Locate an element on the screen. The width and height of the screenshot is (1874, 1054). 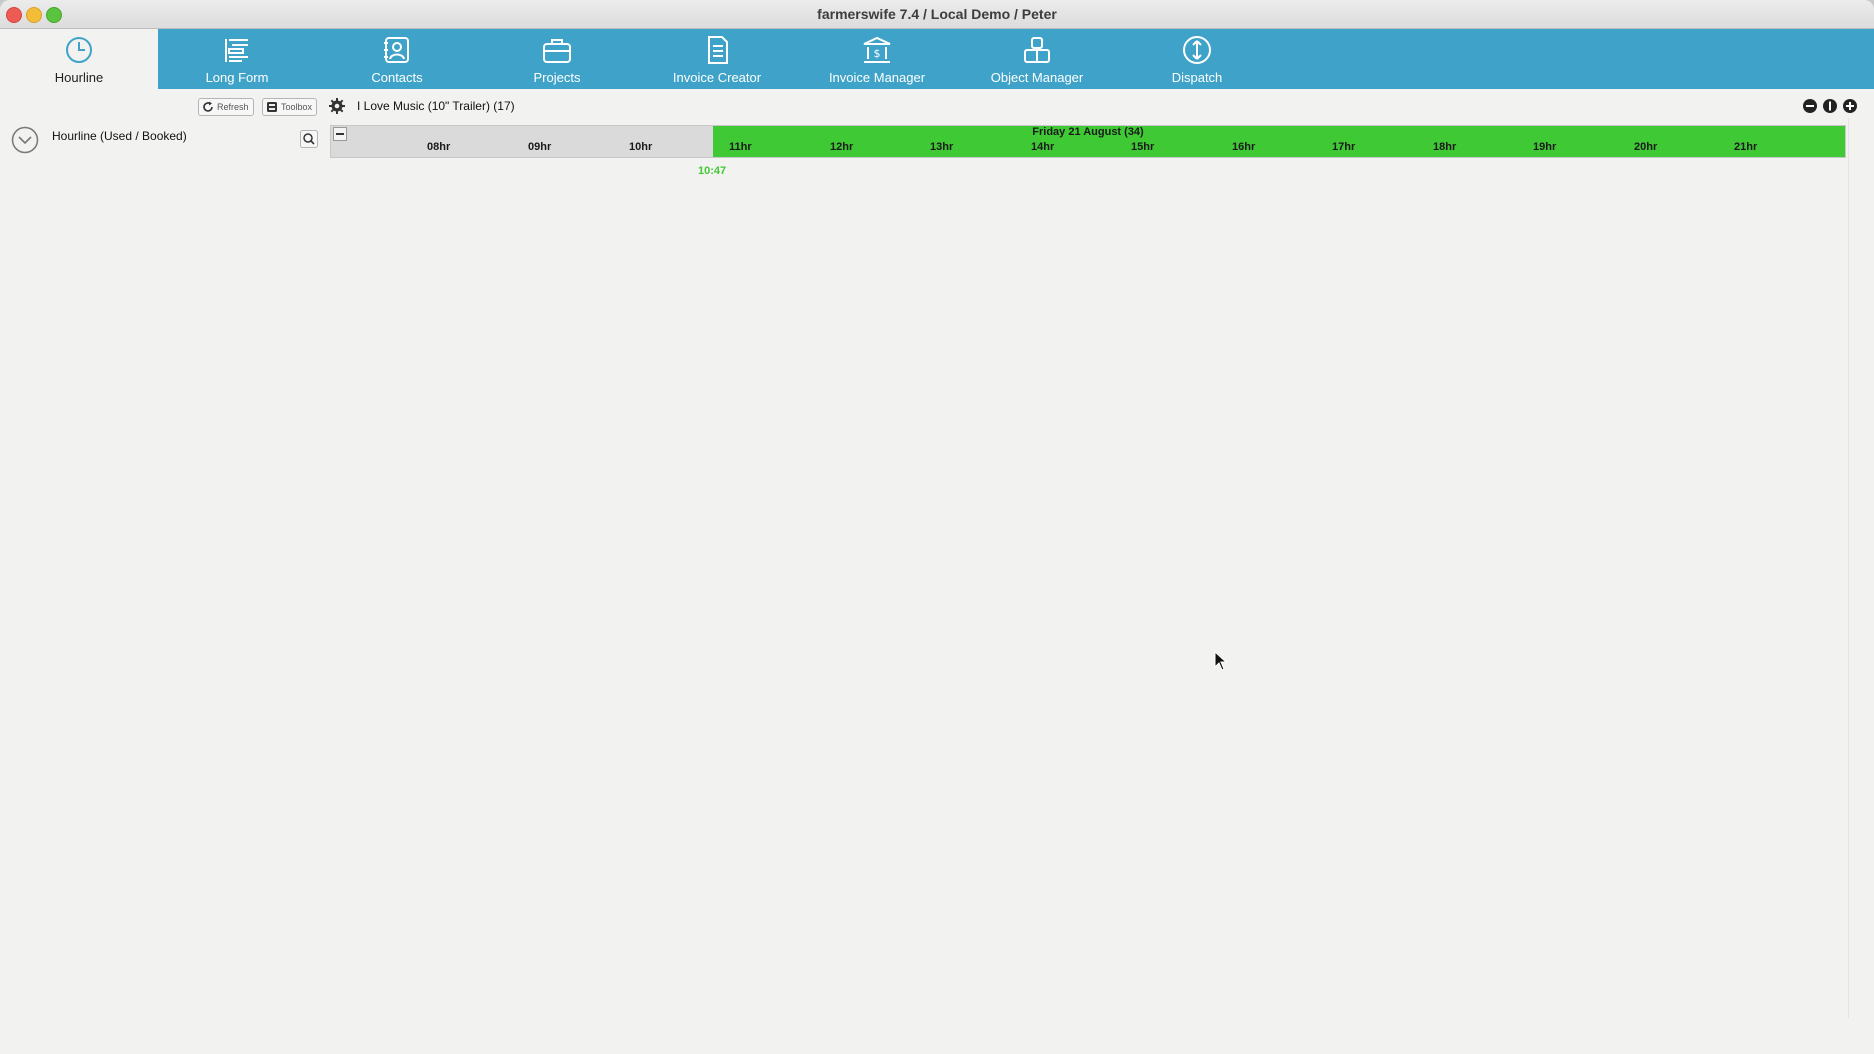
dispatch-icon is located at coordinates (1197, 50).